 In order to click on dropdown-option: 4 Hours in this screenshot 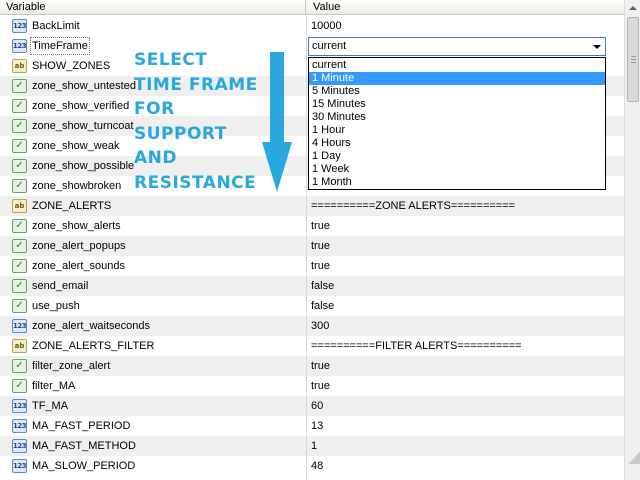, I will do `click(457, 143)`.